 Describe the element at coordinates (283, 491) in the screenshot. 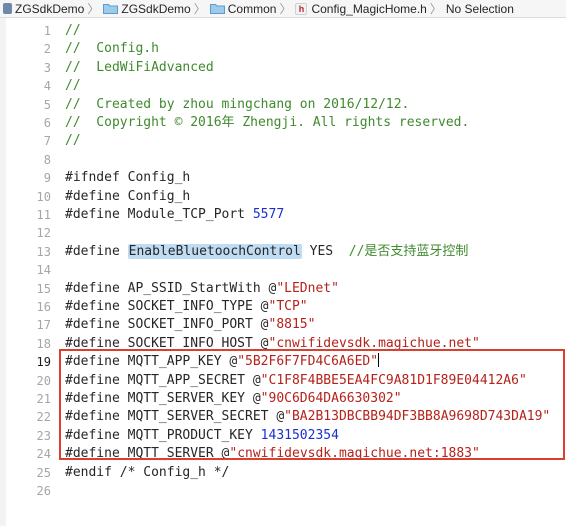

I see `code-line: 26` at that location.